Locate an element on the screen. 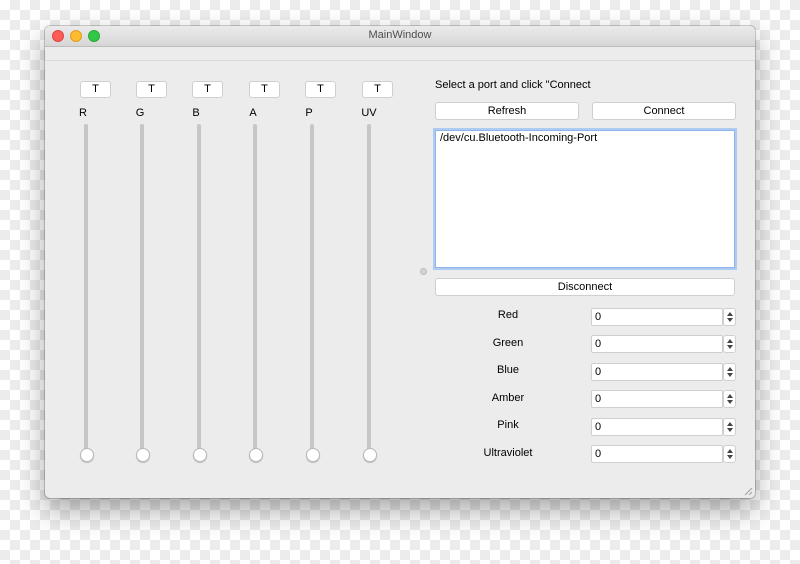 This screenshot has width=800, height=564. slider-handle-b is located at coordinates (200, 455).